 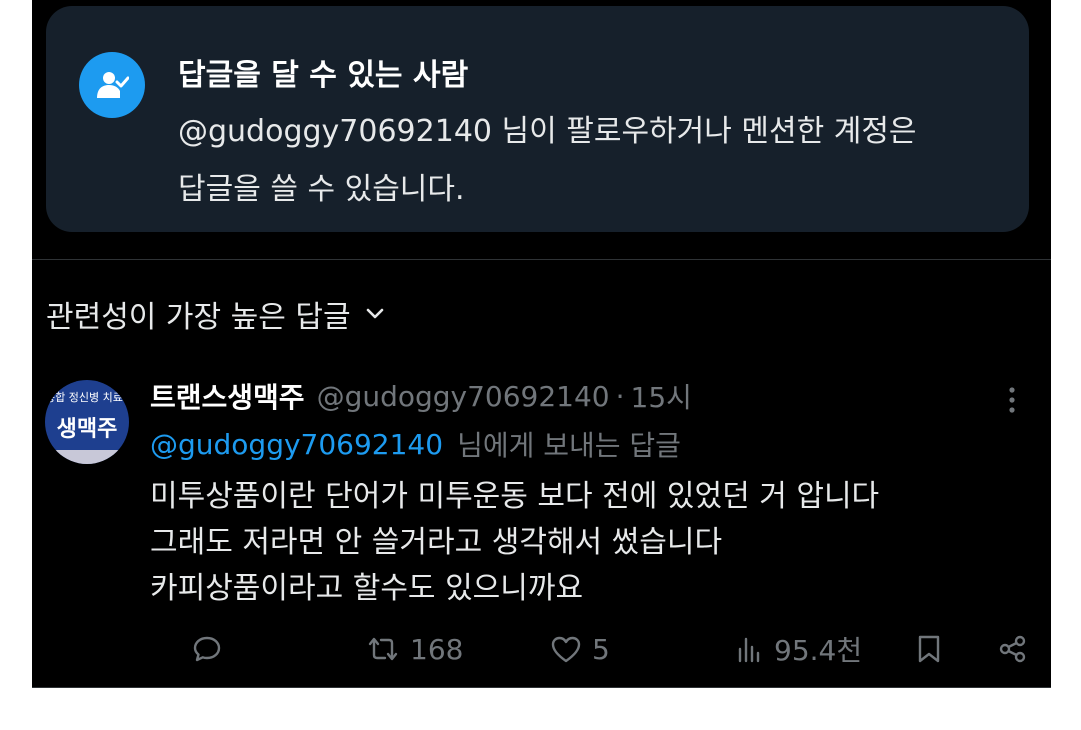 I want to click on retweet-icon, so click(x=383, y=649).